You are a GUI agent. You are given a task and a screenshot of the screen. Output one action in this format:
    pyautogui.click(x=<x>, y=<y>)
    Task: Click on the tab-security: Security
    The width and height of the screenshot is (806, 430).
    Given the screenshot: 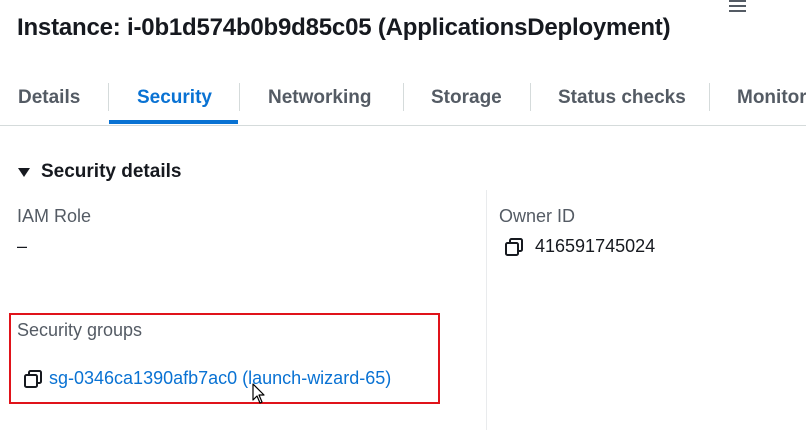 What is the action you would take?
    pyautogui.click(x=174, y=97)
    